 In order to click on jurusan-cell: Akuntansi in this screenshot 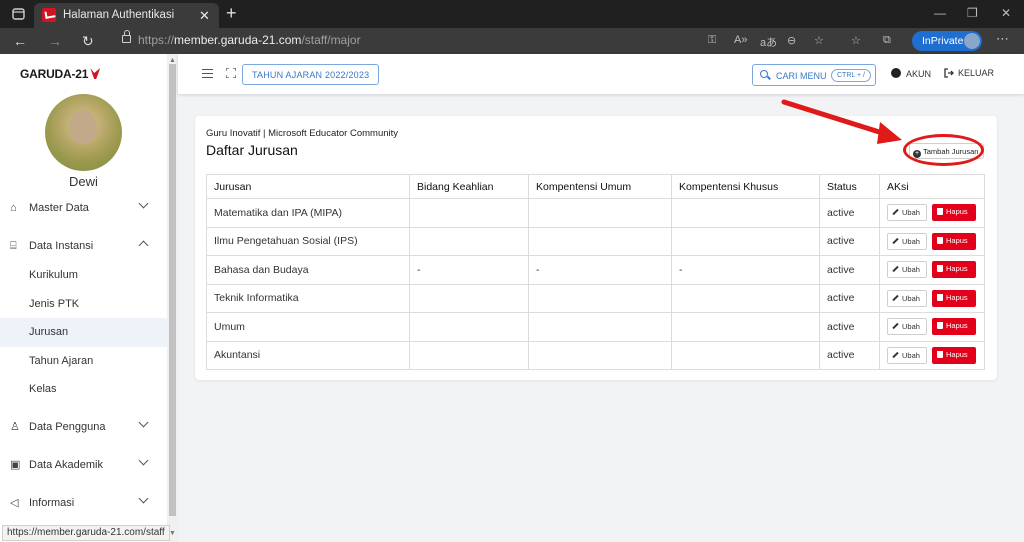, I will do `click(308, 355)`.